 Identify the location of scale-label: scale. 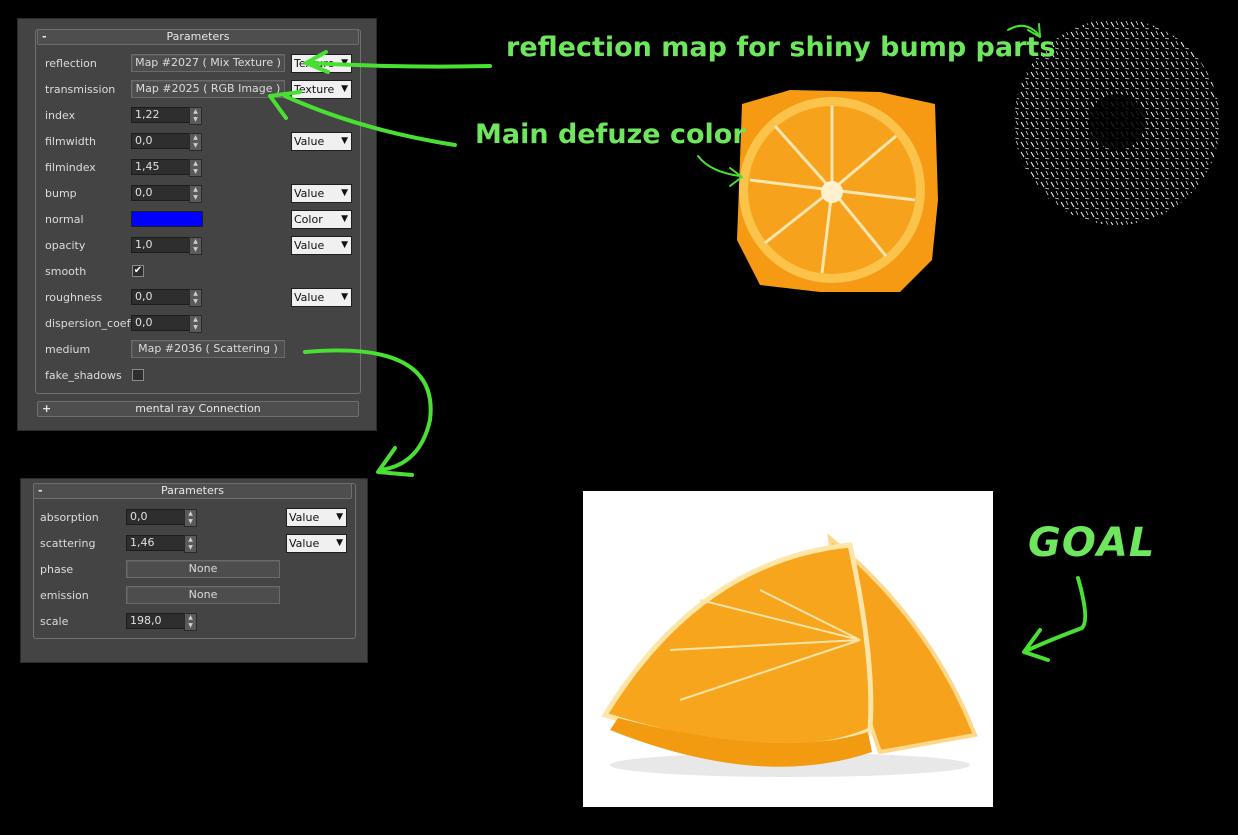
(54, 621).